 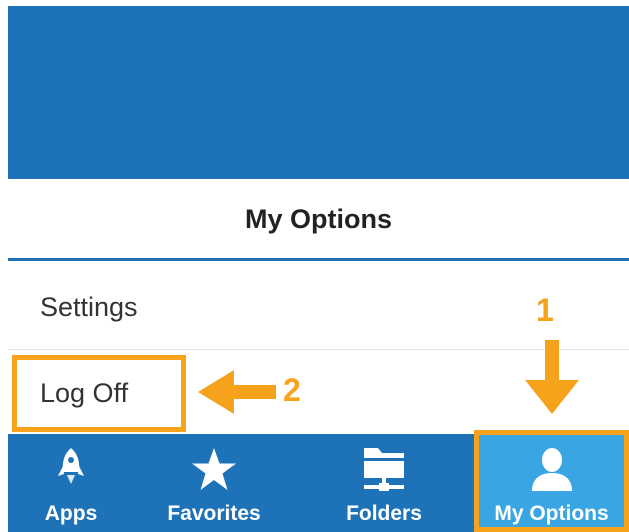 What do you see at coordinates (89, 307) in the screenshot?
I see `settings-label: Settings` at bounding box center [89, 307].